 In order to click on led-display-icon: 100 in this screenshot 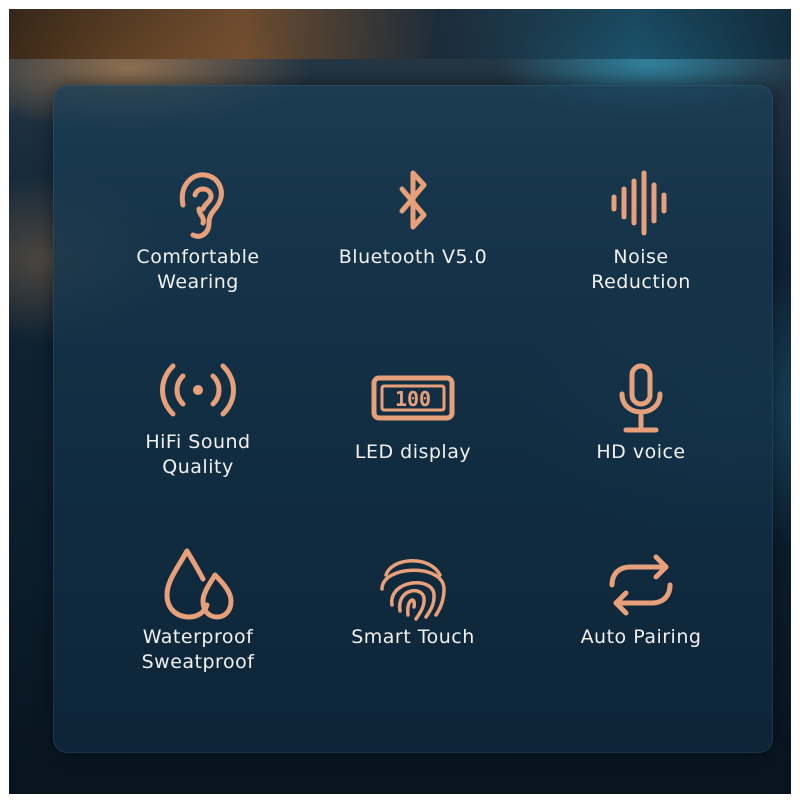, I will do `click(413, 400)`.